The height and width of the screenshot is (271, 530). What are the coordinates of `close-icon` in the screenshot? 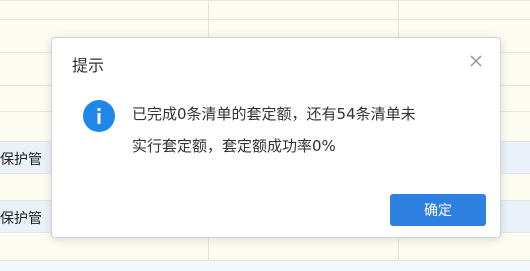 It's located at (476, 61).